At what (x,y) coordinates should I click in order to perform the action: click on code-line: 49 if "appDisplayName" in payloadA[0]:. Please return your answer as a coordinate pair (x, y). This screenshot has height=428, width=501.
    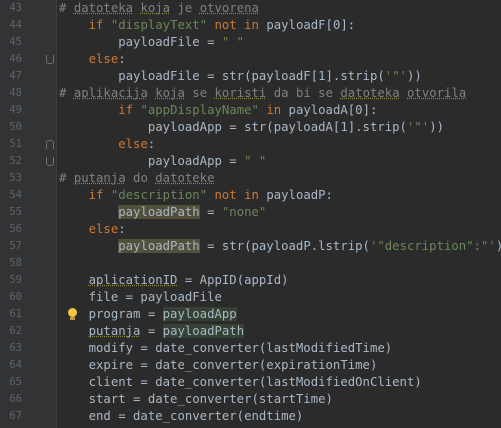
    Looking at the image, I should click on (250, 110).